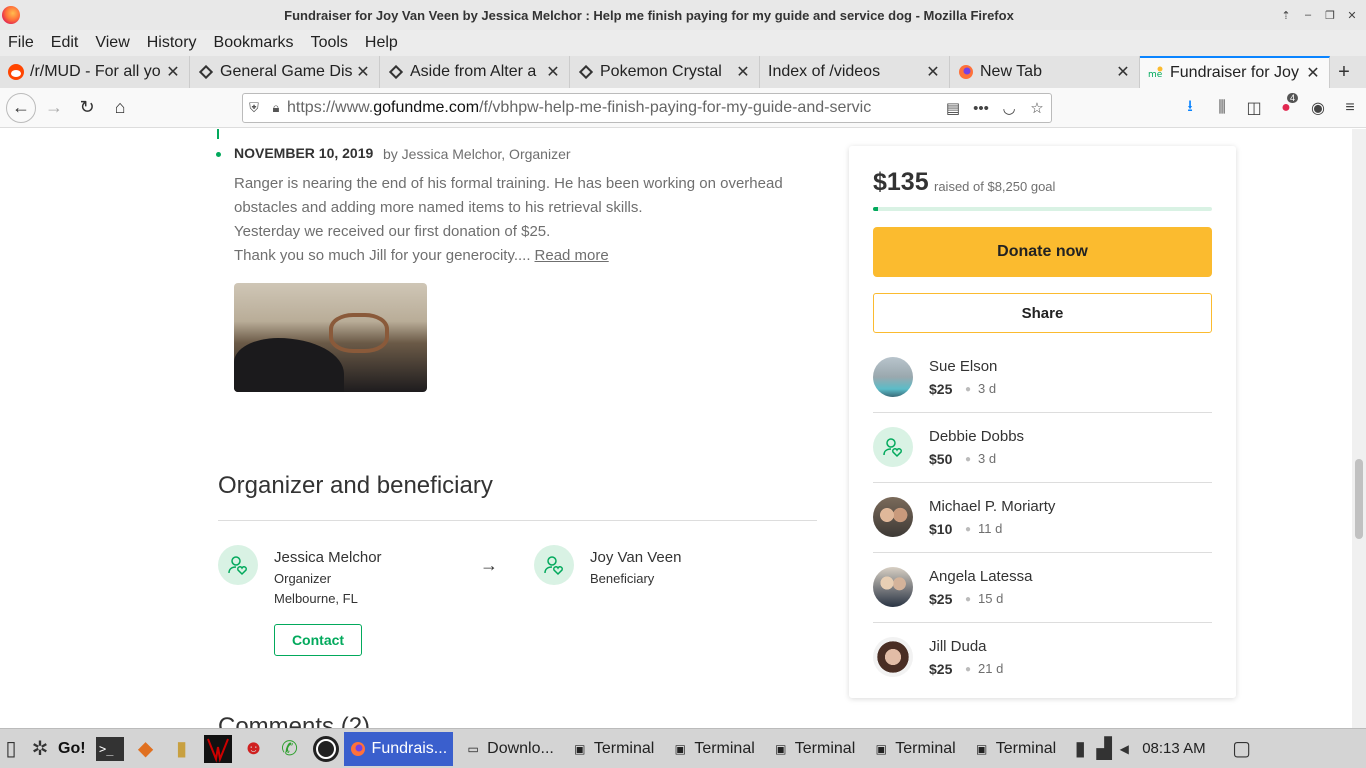 The height and width of the screenshot is (768, 1366). I want to click on home-button: ⌂, so click(120, 108).